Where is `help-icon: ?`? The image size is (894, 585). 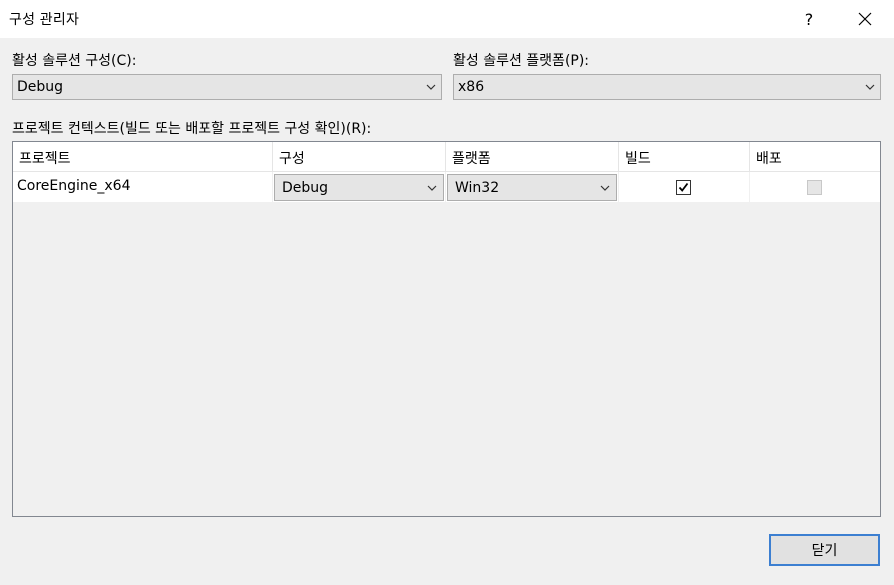 help-icon: ? is located at coordinates (809, 19).